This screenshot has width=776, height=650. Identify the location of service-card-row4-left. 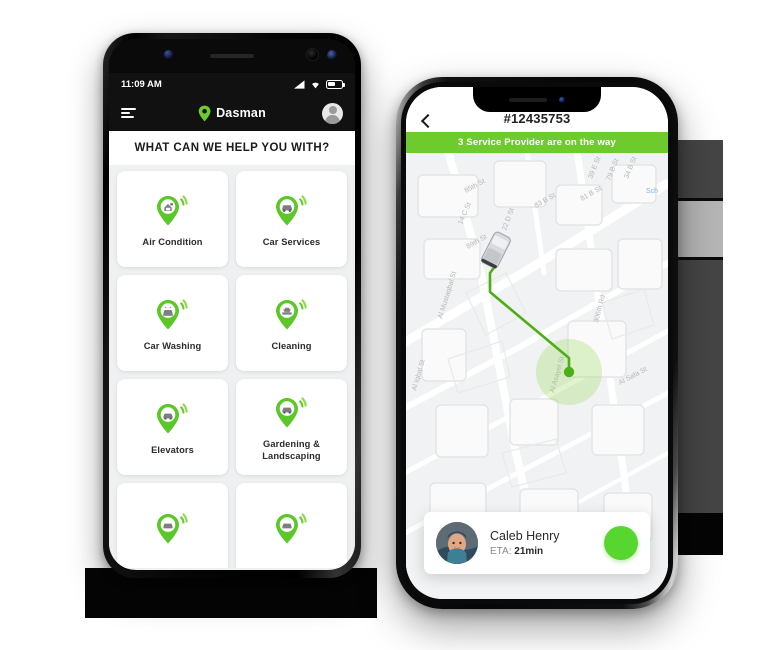
(172, 525).